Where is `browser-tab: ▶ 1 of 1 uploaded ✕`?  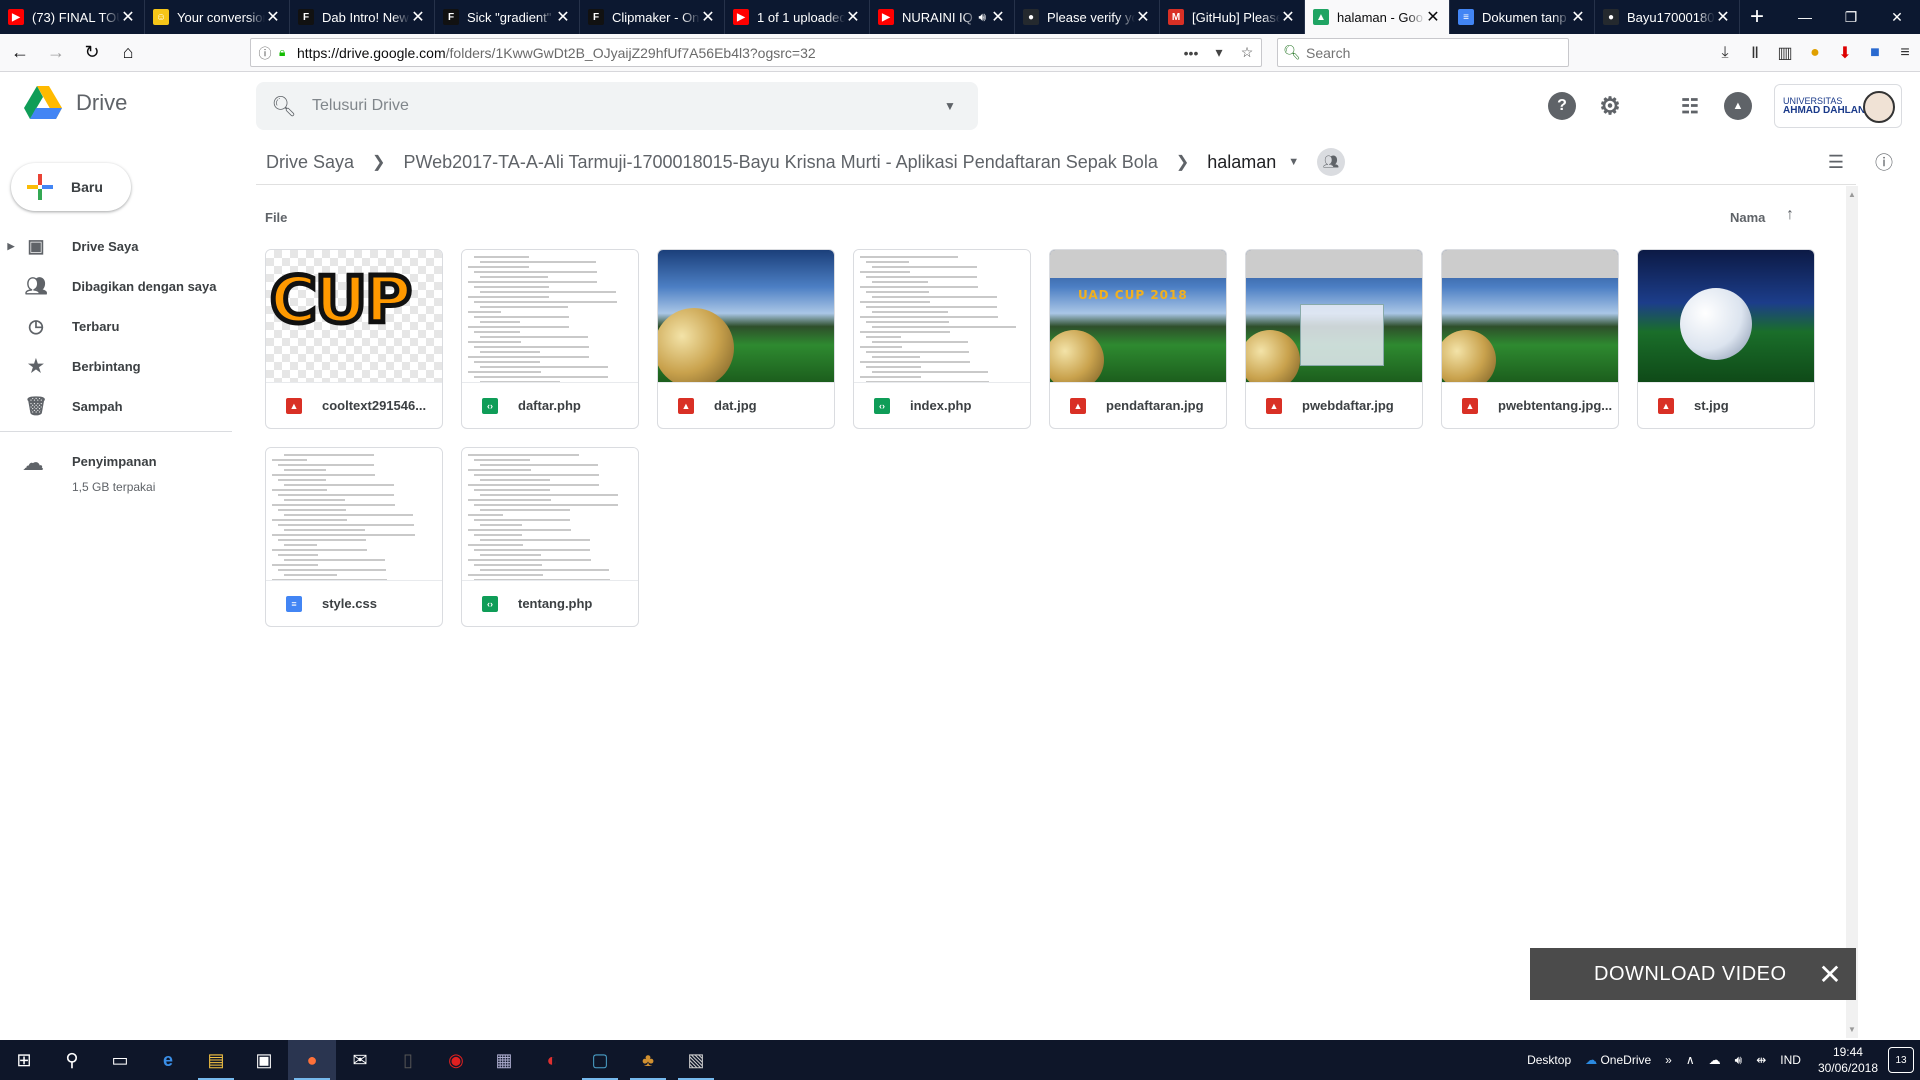
browser-tab: ▶ 1 of 1 uploaded ✕ is located at coordinates (797, 17).